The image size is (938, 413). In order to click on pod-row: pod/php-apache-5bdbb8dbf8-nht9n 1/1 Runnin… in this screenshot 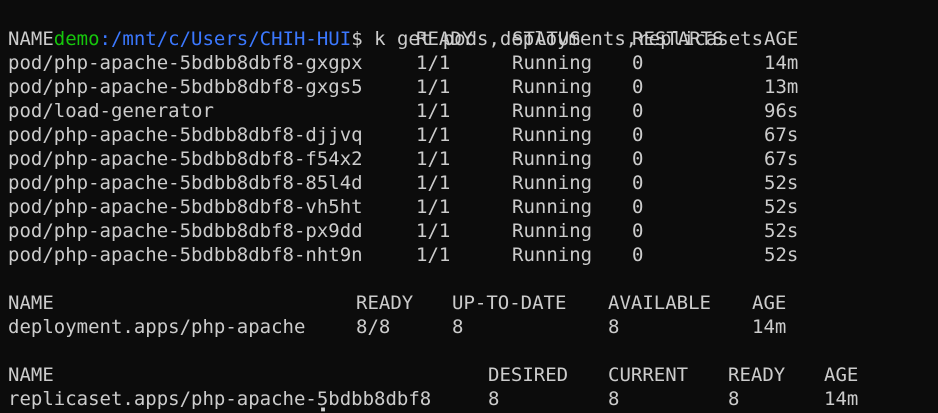, I will do `click(468, 255)`.